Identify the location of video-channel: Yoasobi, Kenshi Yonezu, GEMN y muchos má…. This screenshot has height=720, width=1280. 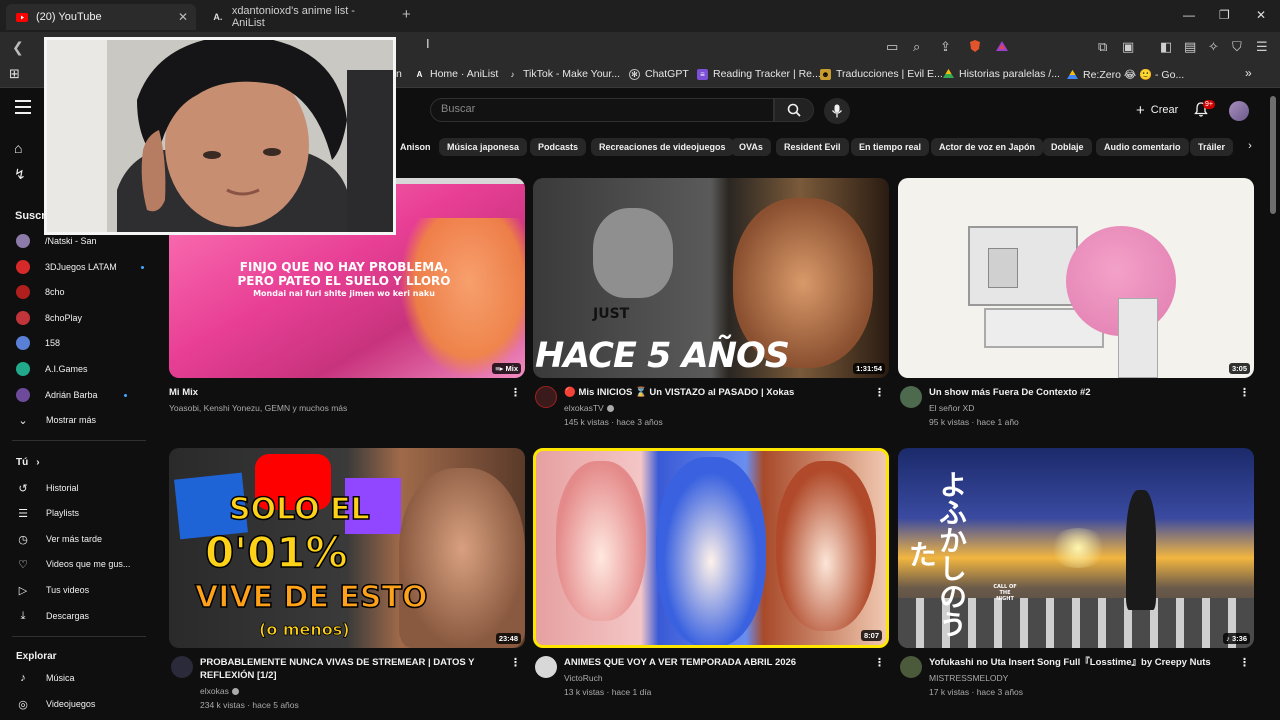
(258, 408).